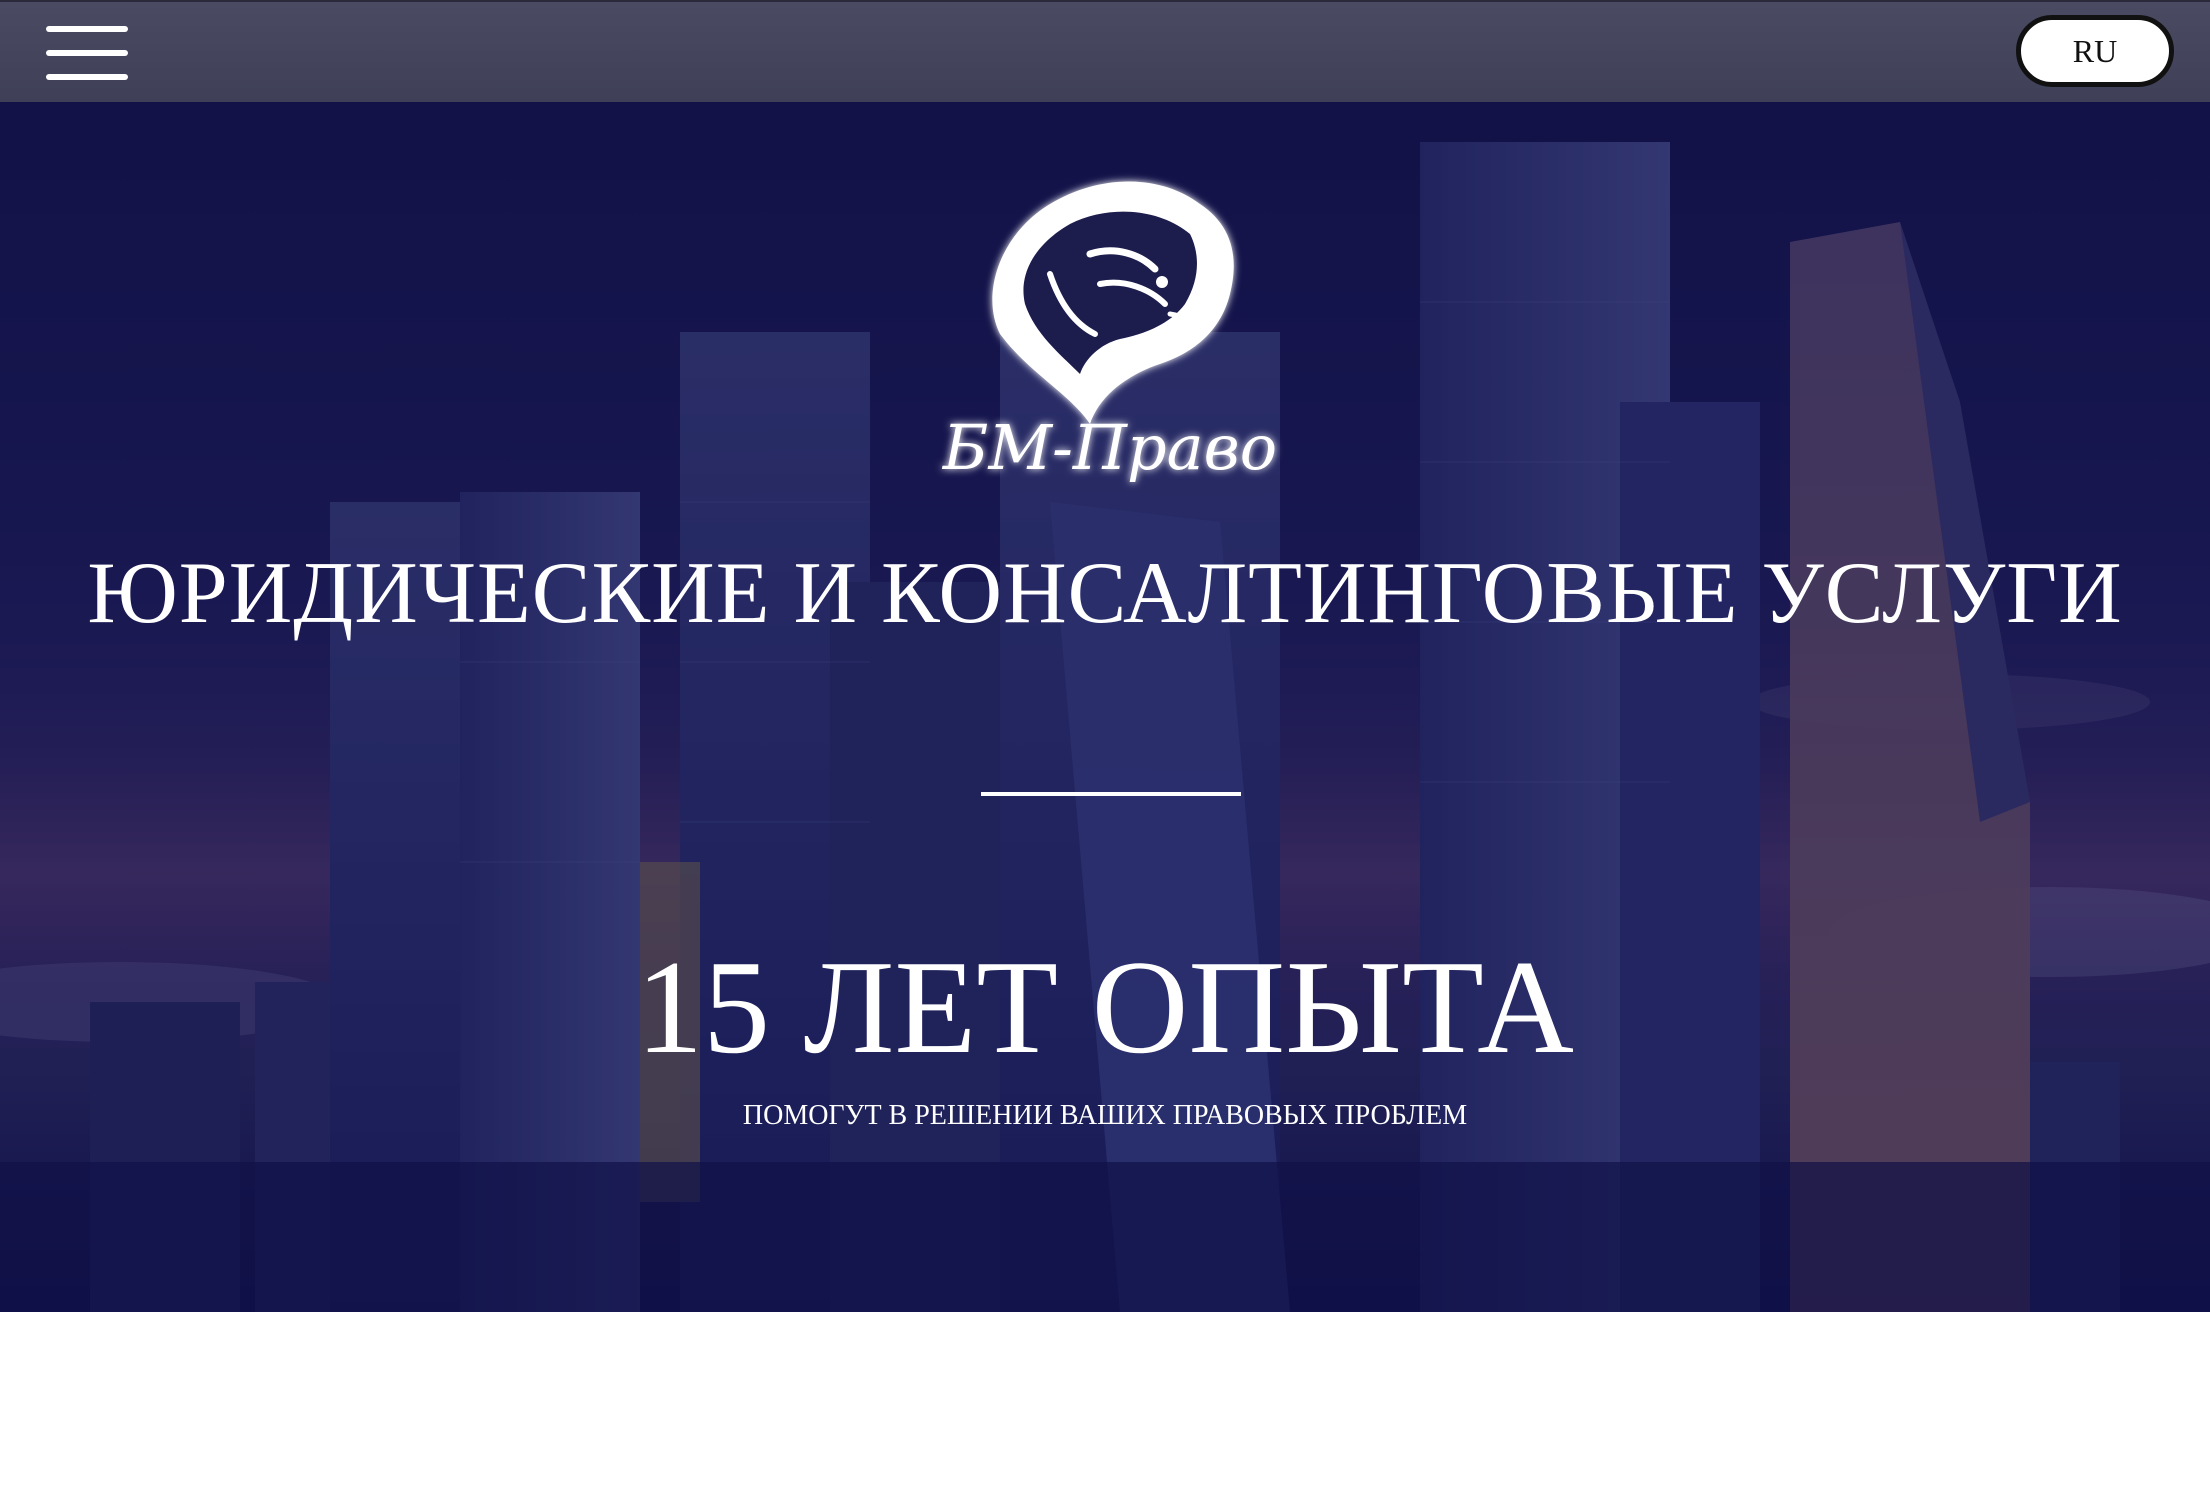 This screenshot has width=2210, height=1498. Describe the element at coordinates (2095, 51) in the screenshot. I see `language-switch-button: RU` at that location.